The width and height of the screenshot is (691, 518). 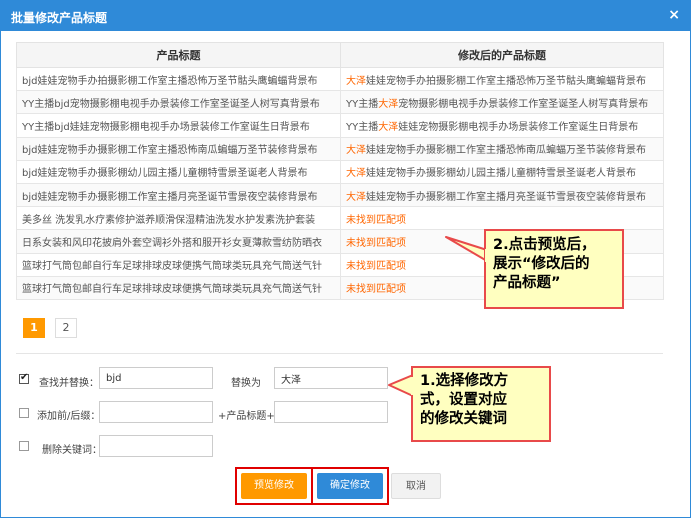 I want to click on modified-title-cell: 大泽娃娃宠物手办拍摄影棚工作室主播恐怖万圣节骷头鹰蝙蝠背景布, so click(x=502, y=79).